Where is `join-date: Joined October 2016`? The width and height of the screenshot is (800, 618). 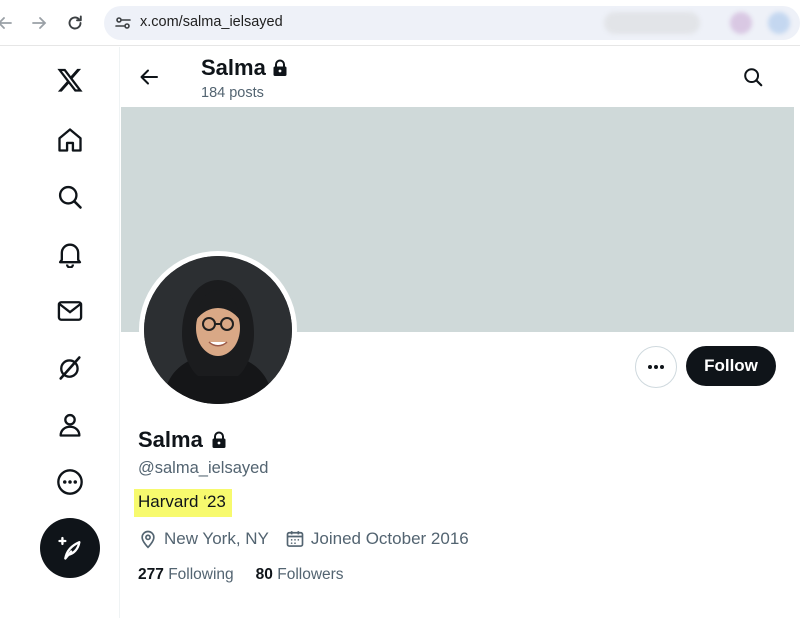 join-date: Joined October 2016 is located at coordinates (377, 539).